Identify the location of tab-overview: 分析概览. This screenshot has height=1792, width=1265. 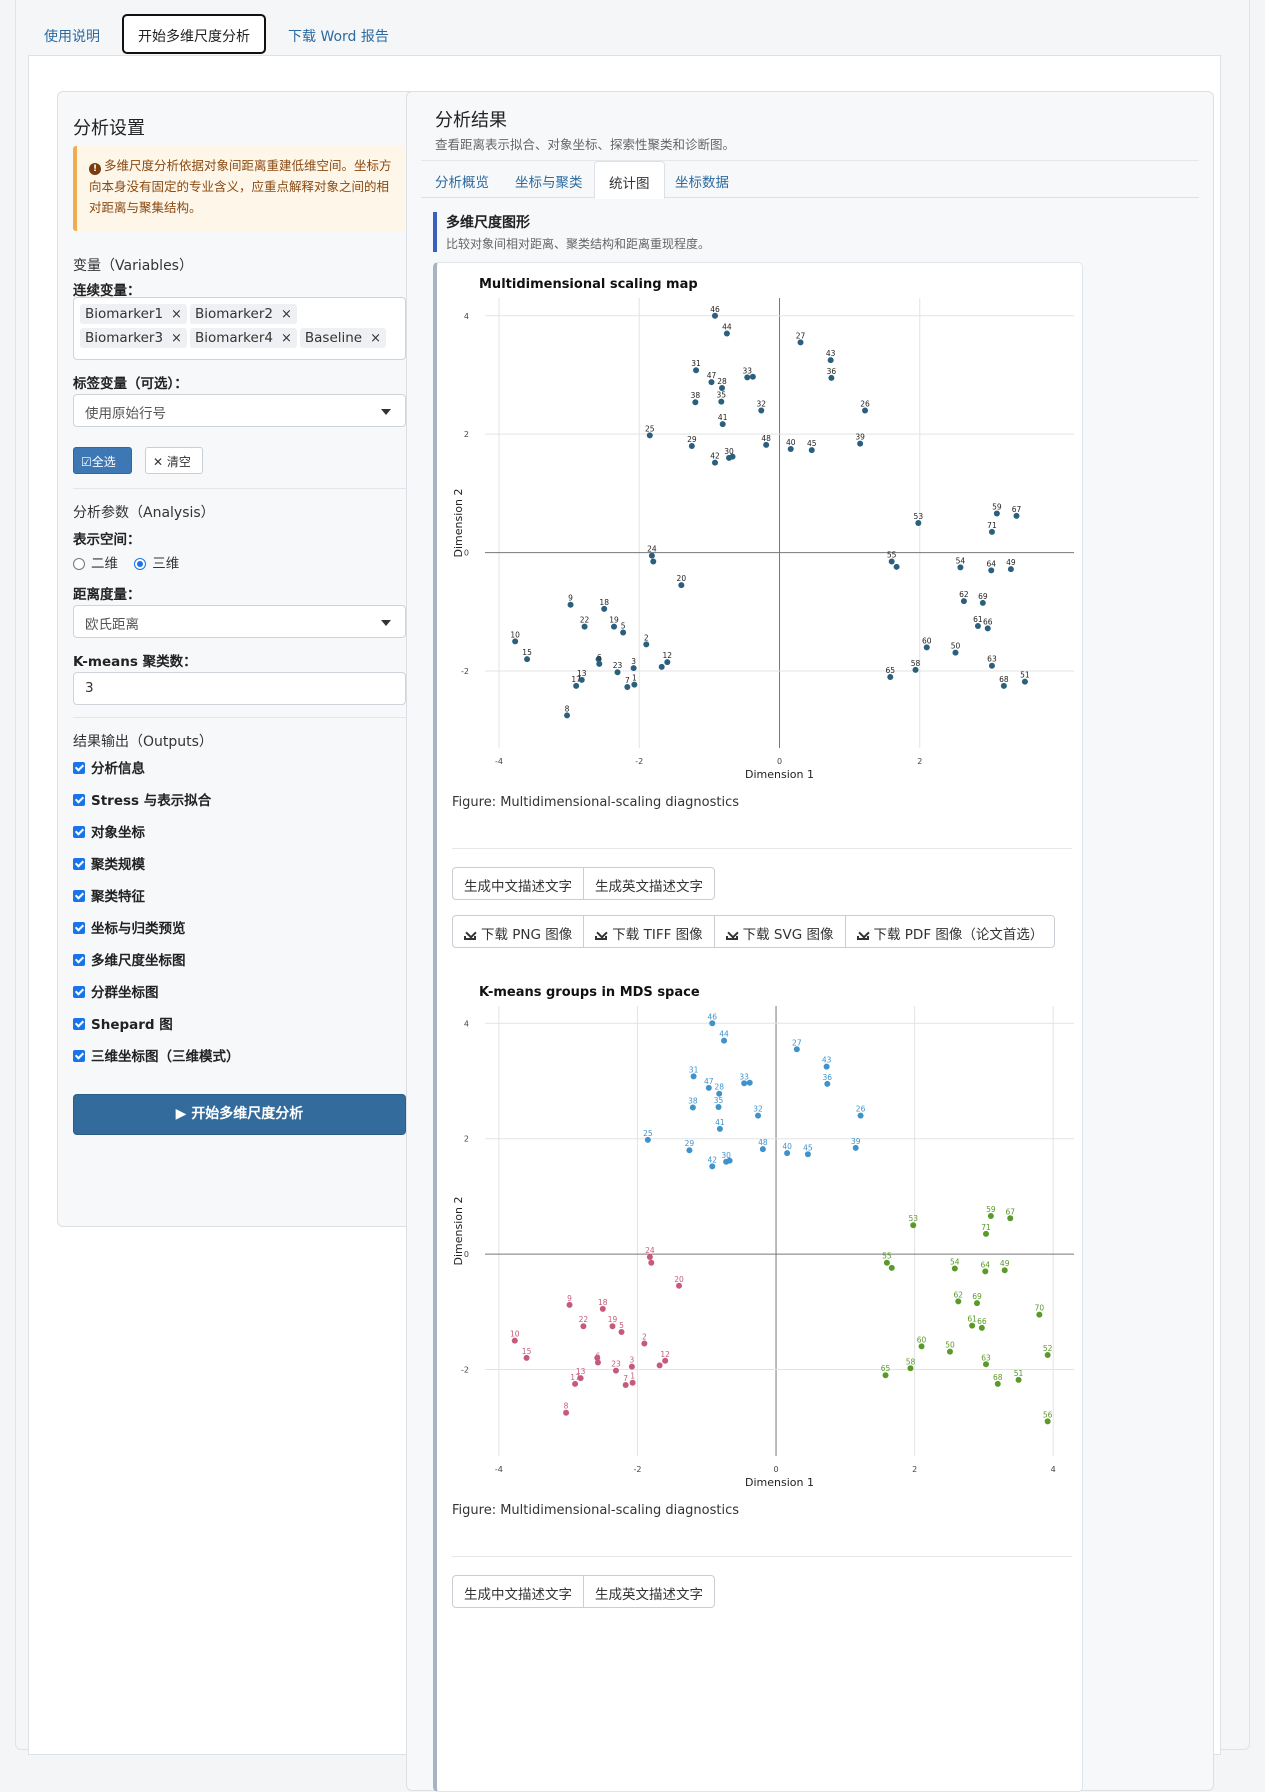
(462, 180).